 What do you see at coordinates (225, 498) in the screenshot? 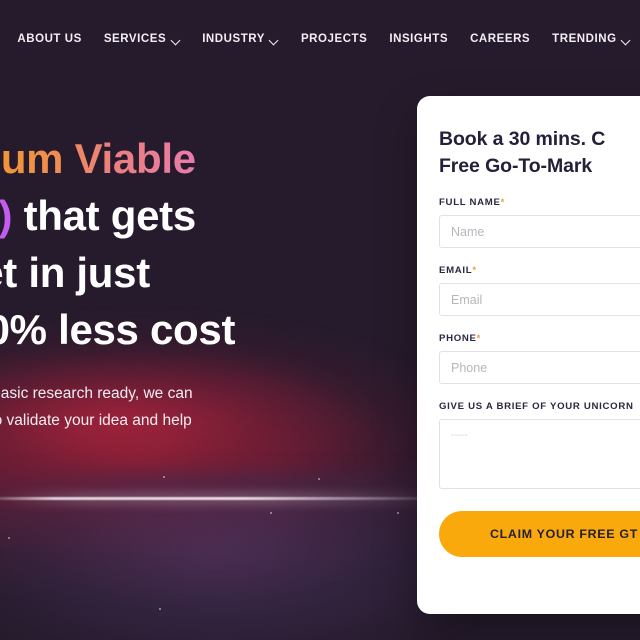
I see `background-streak` at bounding box center [225, 498].